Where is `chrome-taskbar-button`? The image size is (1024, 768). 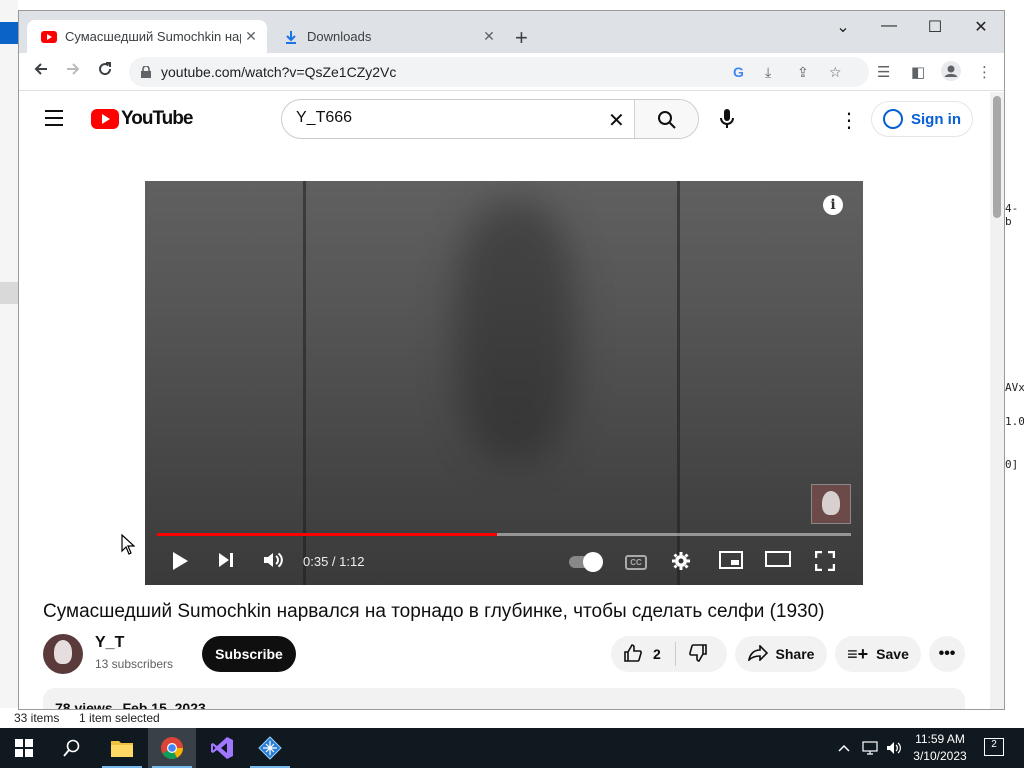 chrome-taskbar-button is located at coordinates (172, 748).